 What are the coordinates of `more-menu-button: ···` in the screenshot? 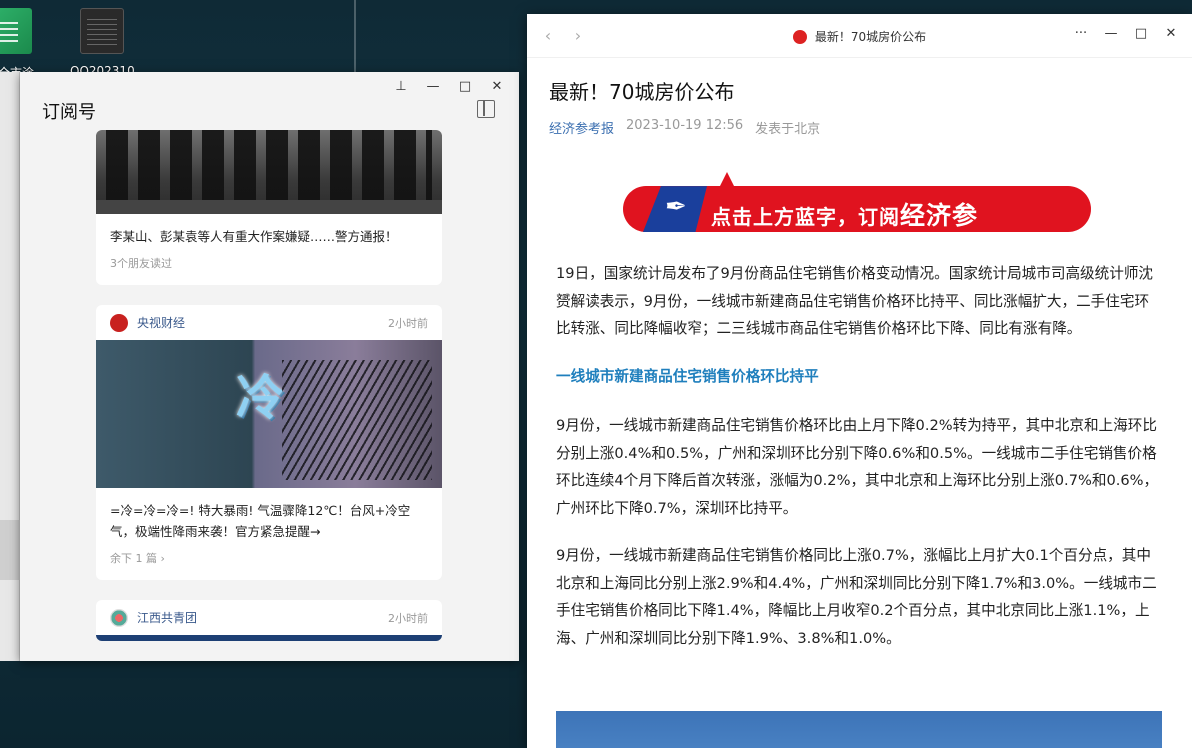 It's located at (1081, 33).